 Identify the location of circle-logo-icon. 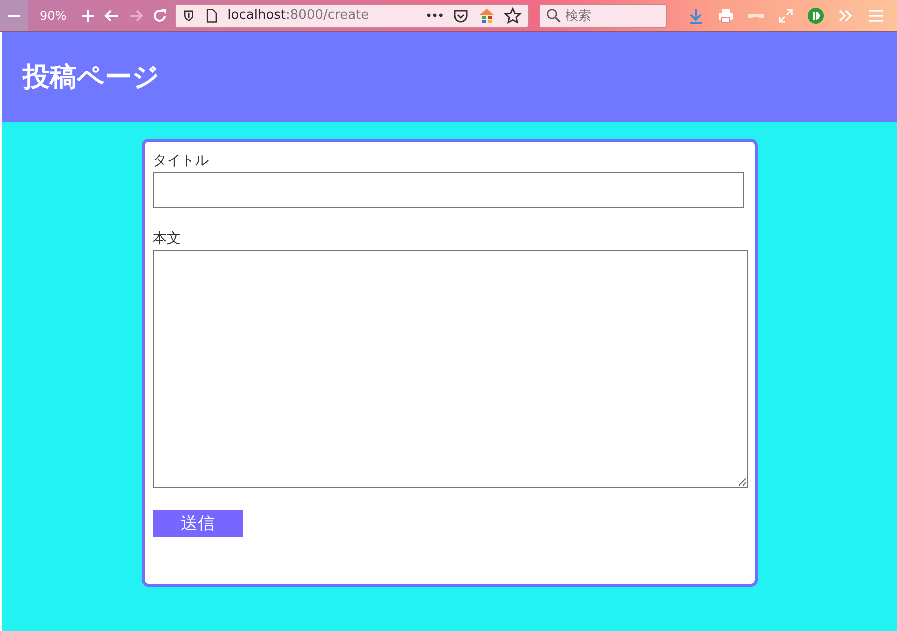
(815, 15).